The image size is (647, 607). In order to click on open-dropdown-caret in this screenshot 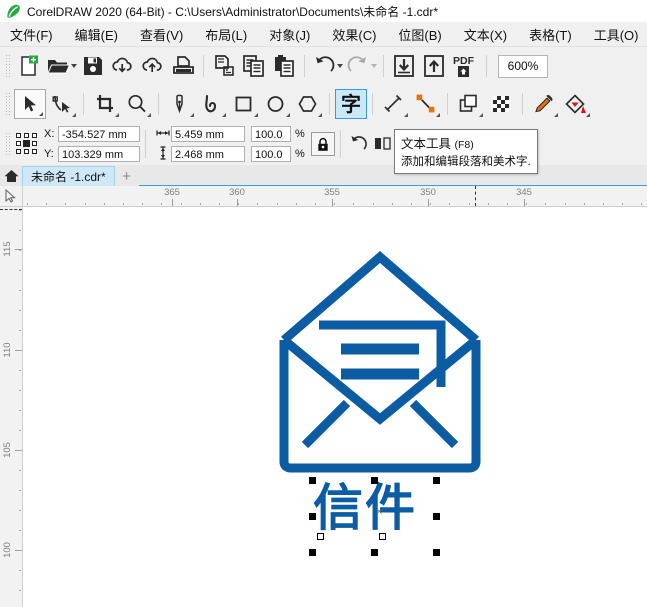, I will do `click(73, 66)`.